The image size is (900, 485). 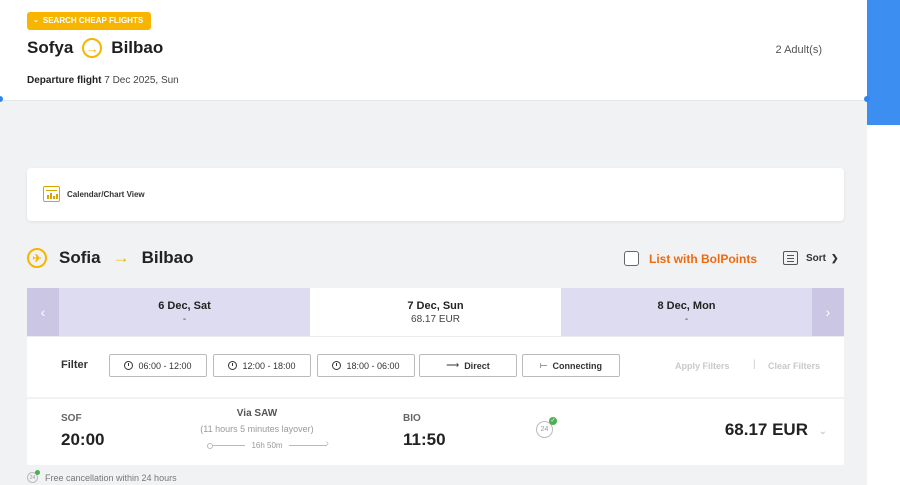 What do you see at coordinates (790, 258) in the screenshot?
I see `sort-list-icon` at bounding box center [790, 258].